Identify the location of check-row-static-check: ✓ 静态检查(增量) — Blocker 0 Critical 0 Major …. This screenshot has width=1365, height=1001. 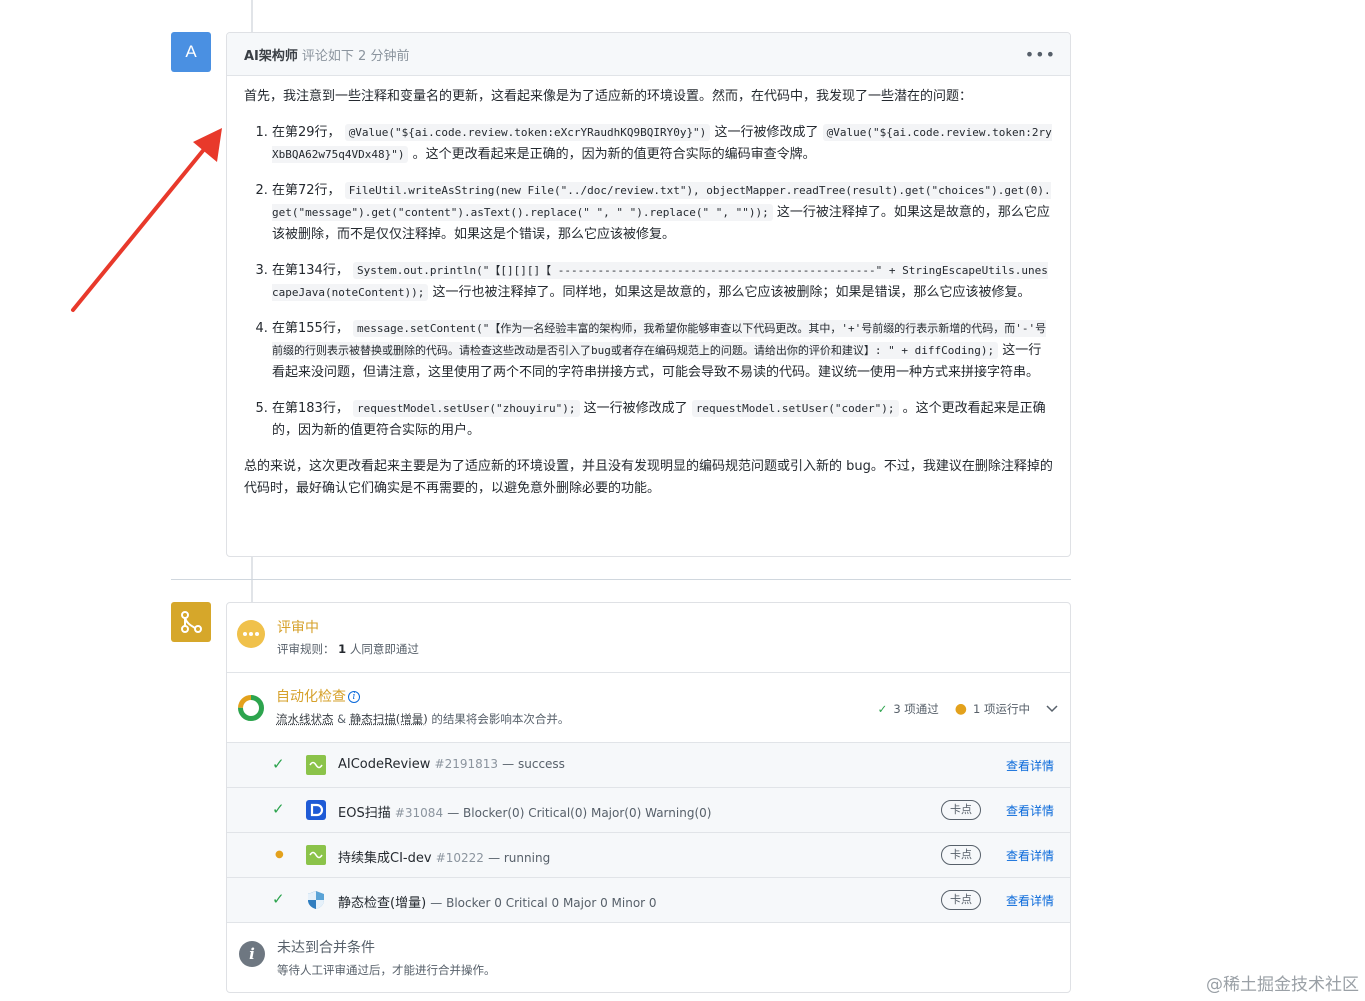
(648, 900).